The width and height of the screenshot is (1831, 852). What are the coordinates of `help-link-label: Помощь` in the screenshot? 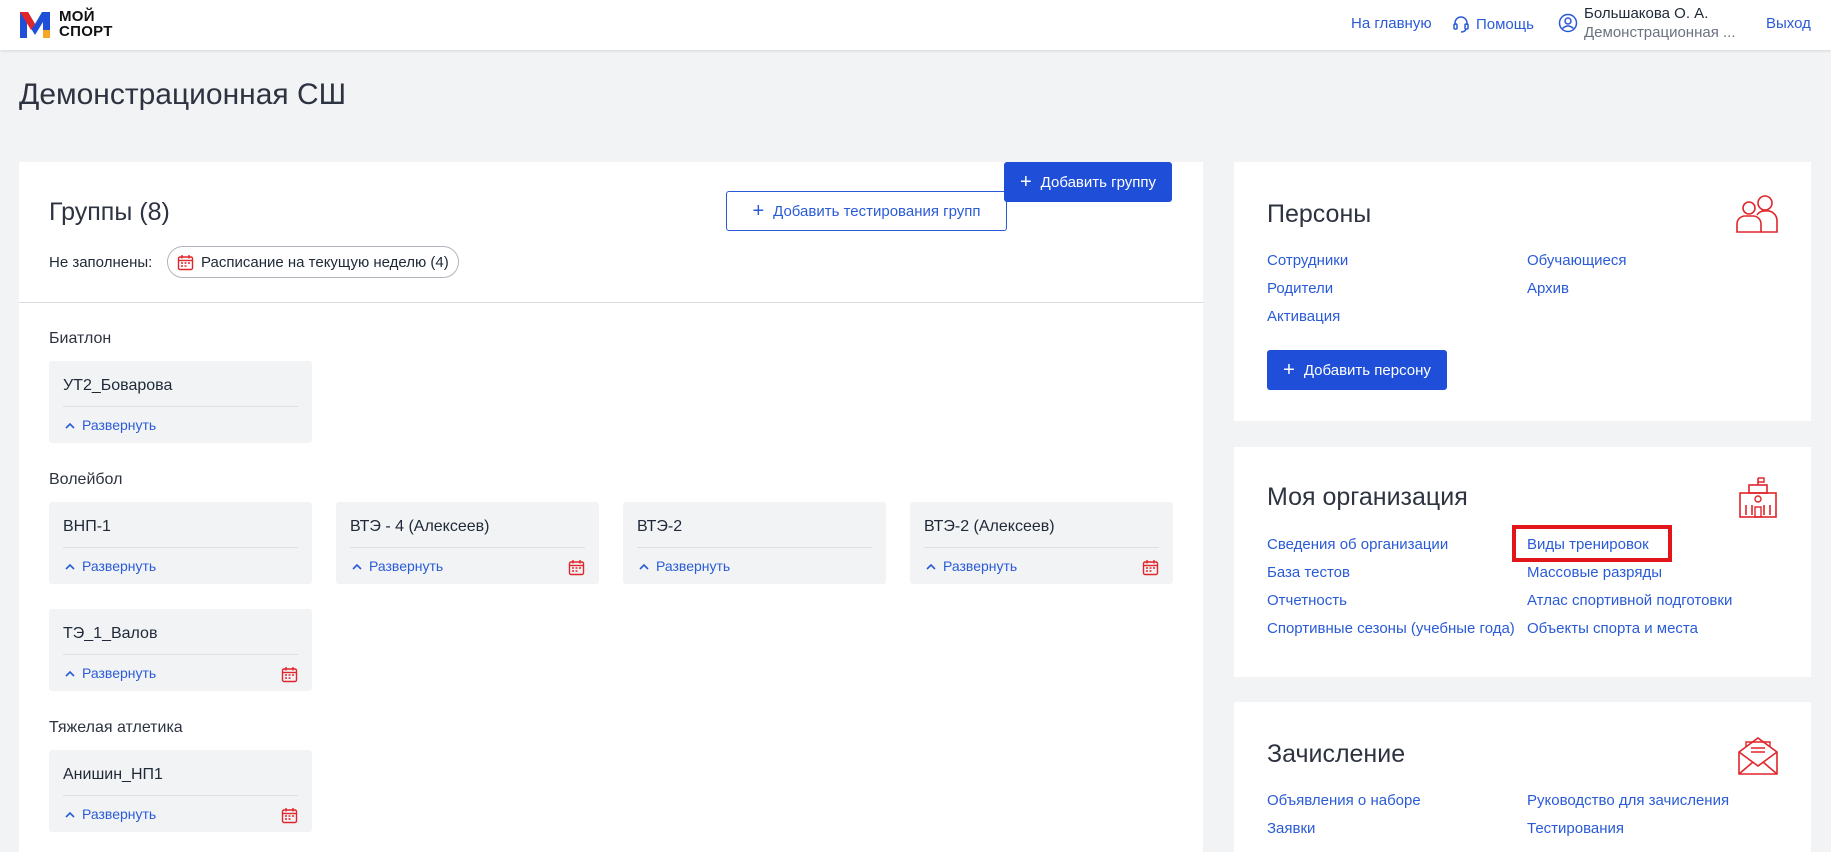 It's located at (1505, 24).